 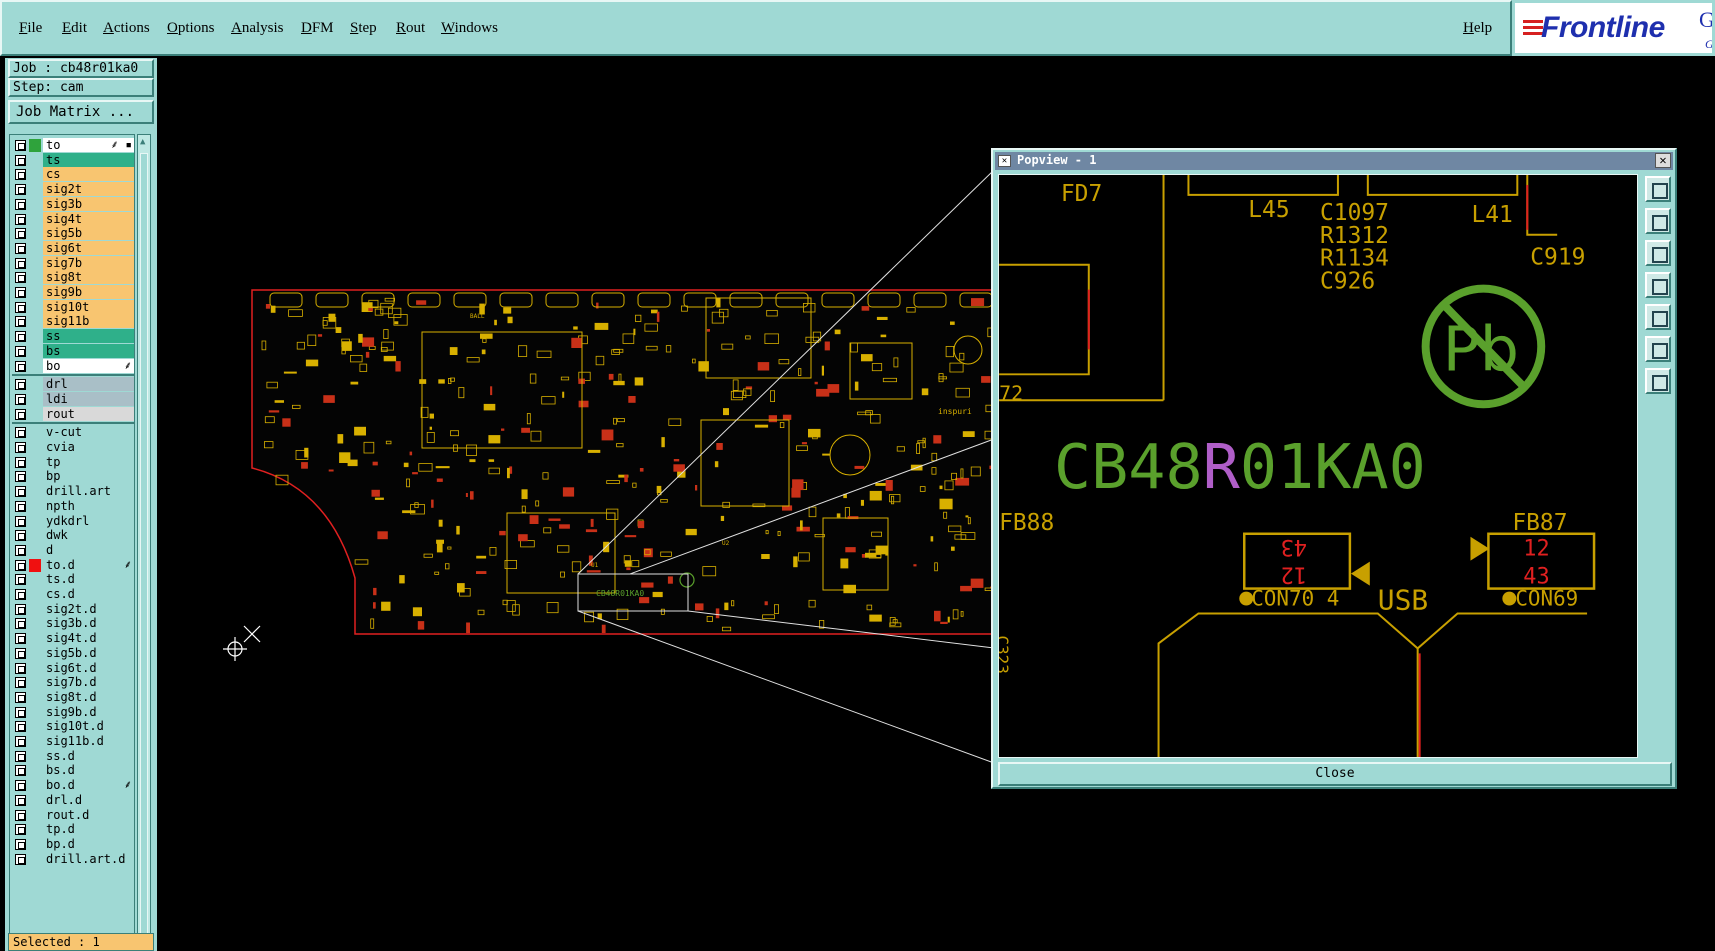 What do you see at coordinates (73, 263) in the screenshot?
I see `layer-row-sig7b: sig7b` at bounding box center [73, 263].